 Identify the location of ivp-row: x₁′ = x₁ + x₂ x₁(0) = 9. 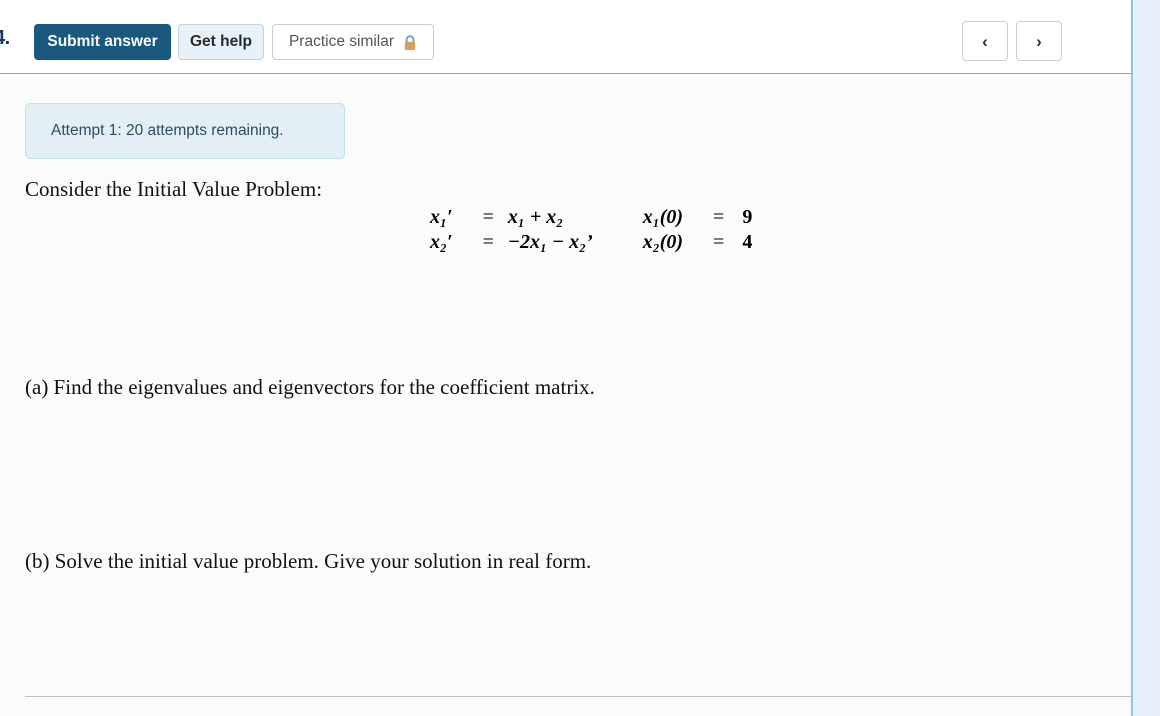
(591, 217).